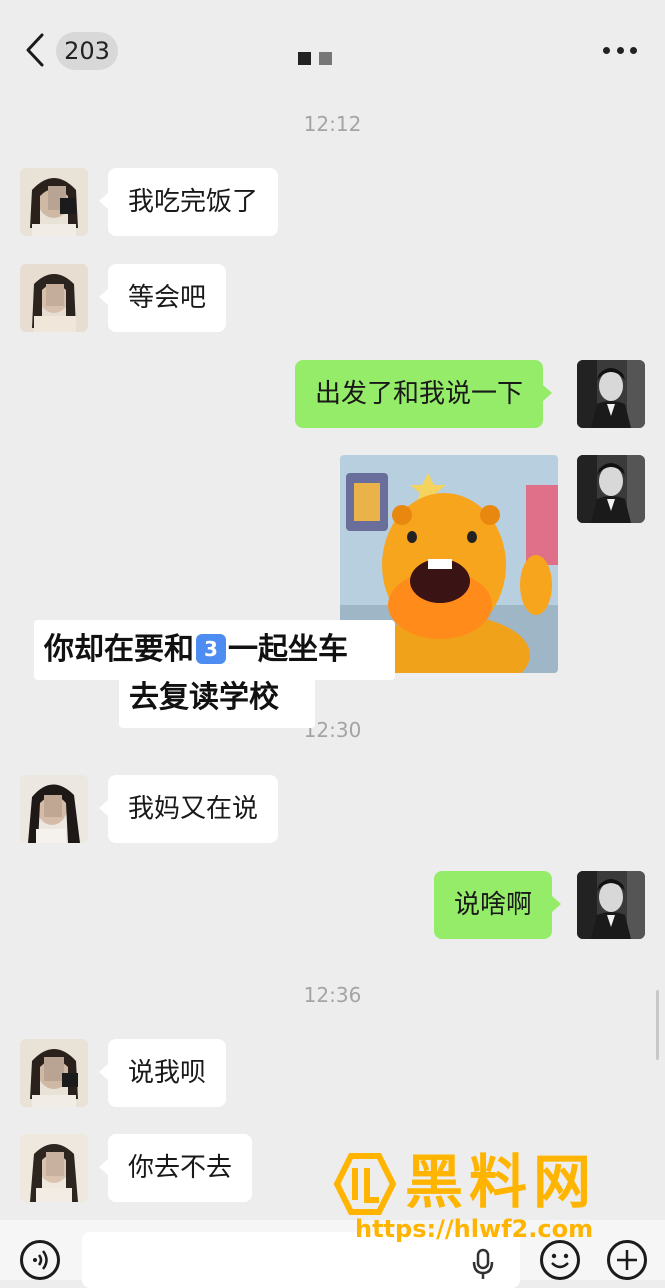 This screenshot has width=665, height=1288. What do you see at coordinates (483, 1264) in the screenshot?
I see `microphone-icon` at bounding box center [483, 1264].